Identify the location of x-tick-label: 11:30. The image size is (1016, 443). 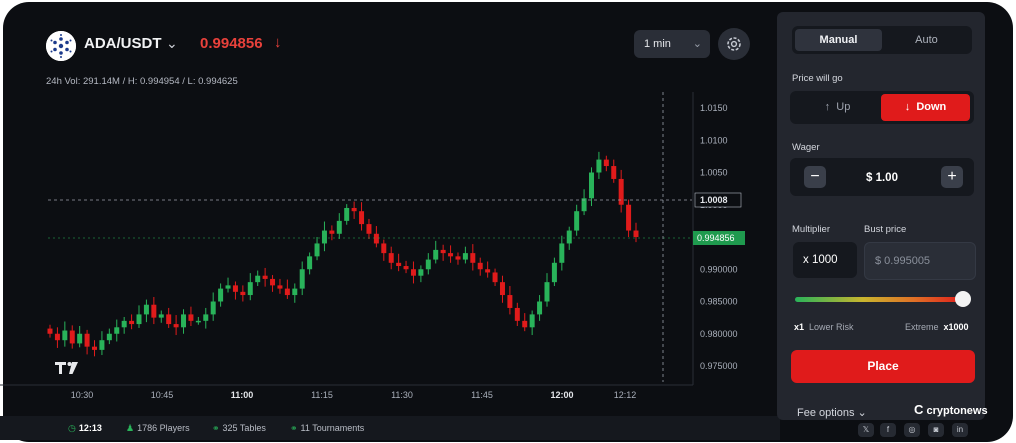
(402, 395).